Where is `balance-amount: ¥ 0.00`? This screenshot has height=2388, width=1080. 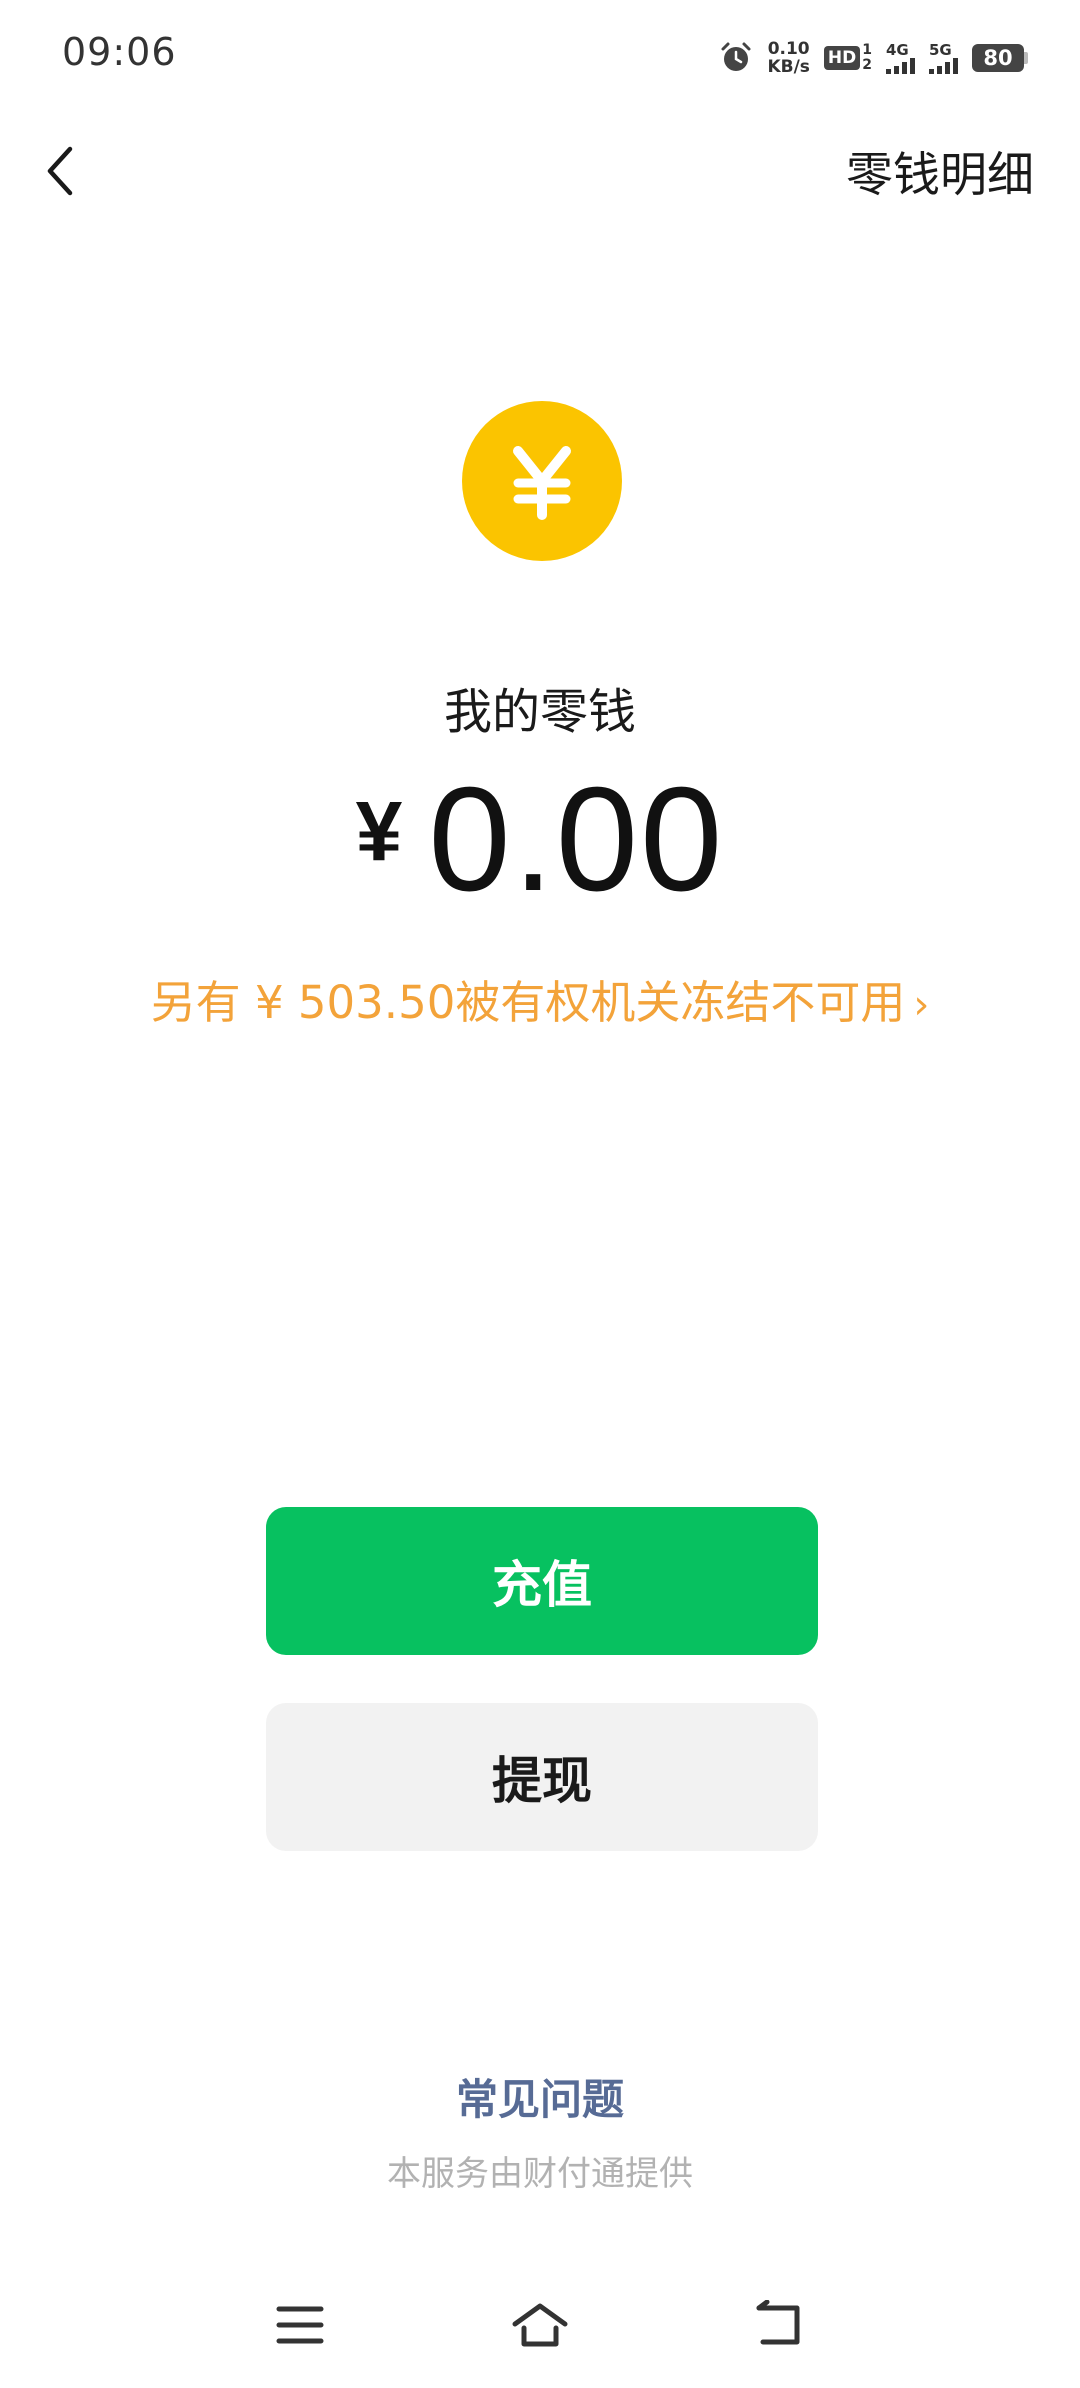 balance-amount: ¥ 0.00 is located at coordinates (540, 840).